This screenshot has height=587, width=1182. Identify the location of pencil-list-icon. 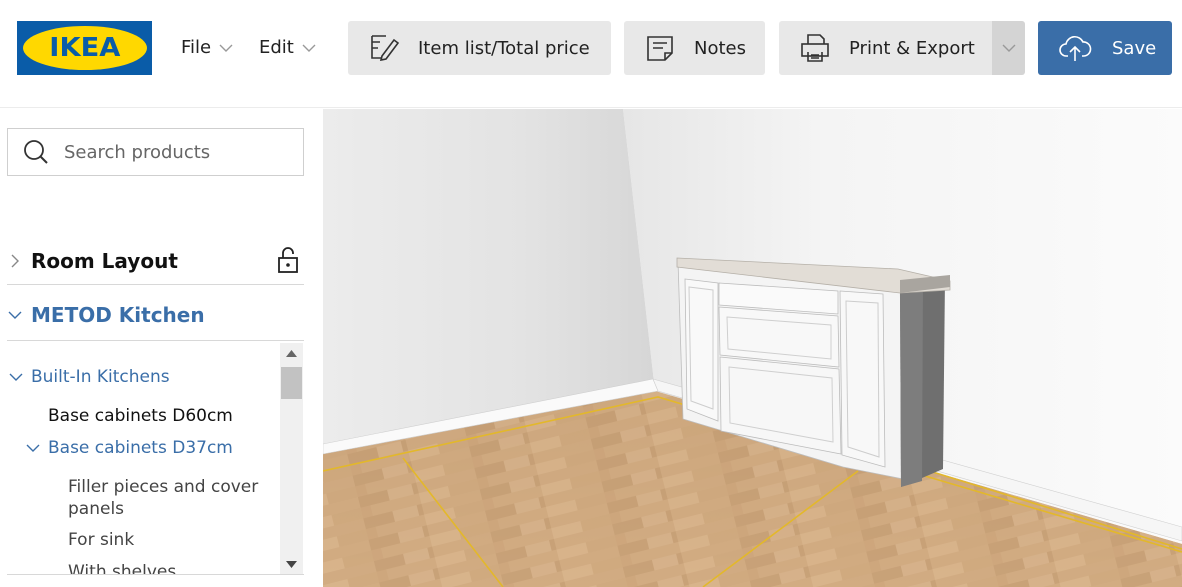
(385, 48).